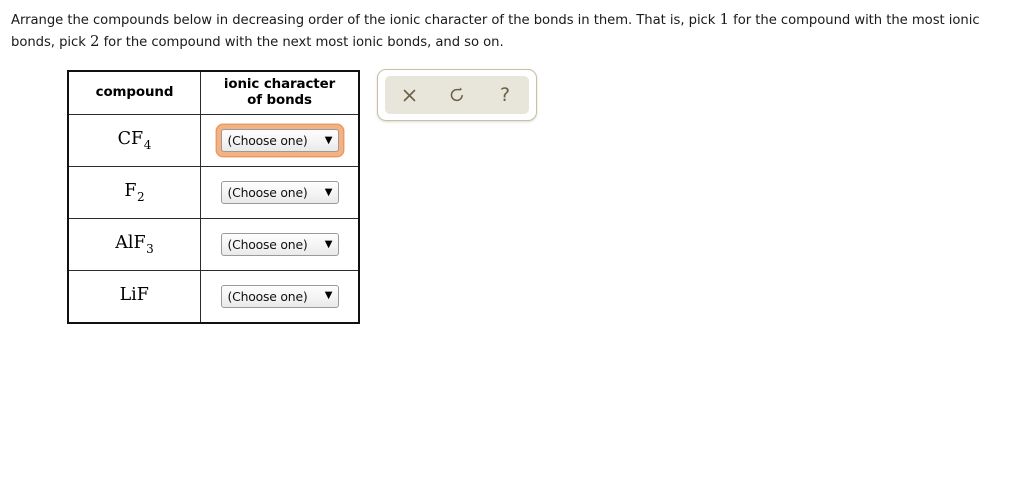 Image resolution: width=1024 pixels, height=503 pixels. Describe the element at coordinates (279, 100) in the screenshot. I see `column-header-ionic-line2: of bonds` at that location.